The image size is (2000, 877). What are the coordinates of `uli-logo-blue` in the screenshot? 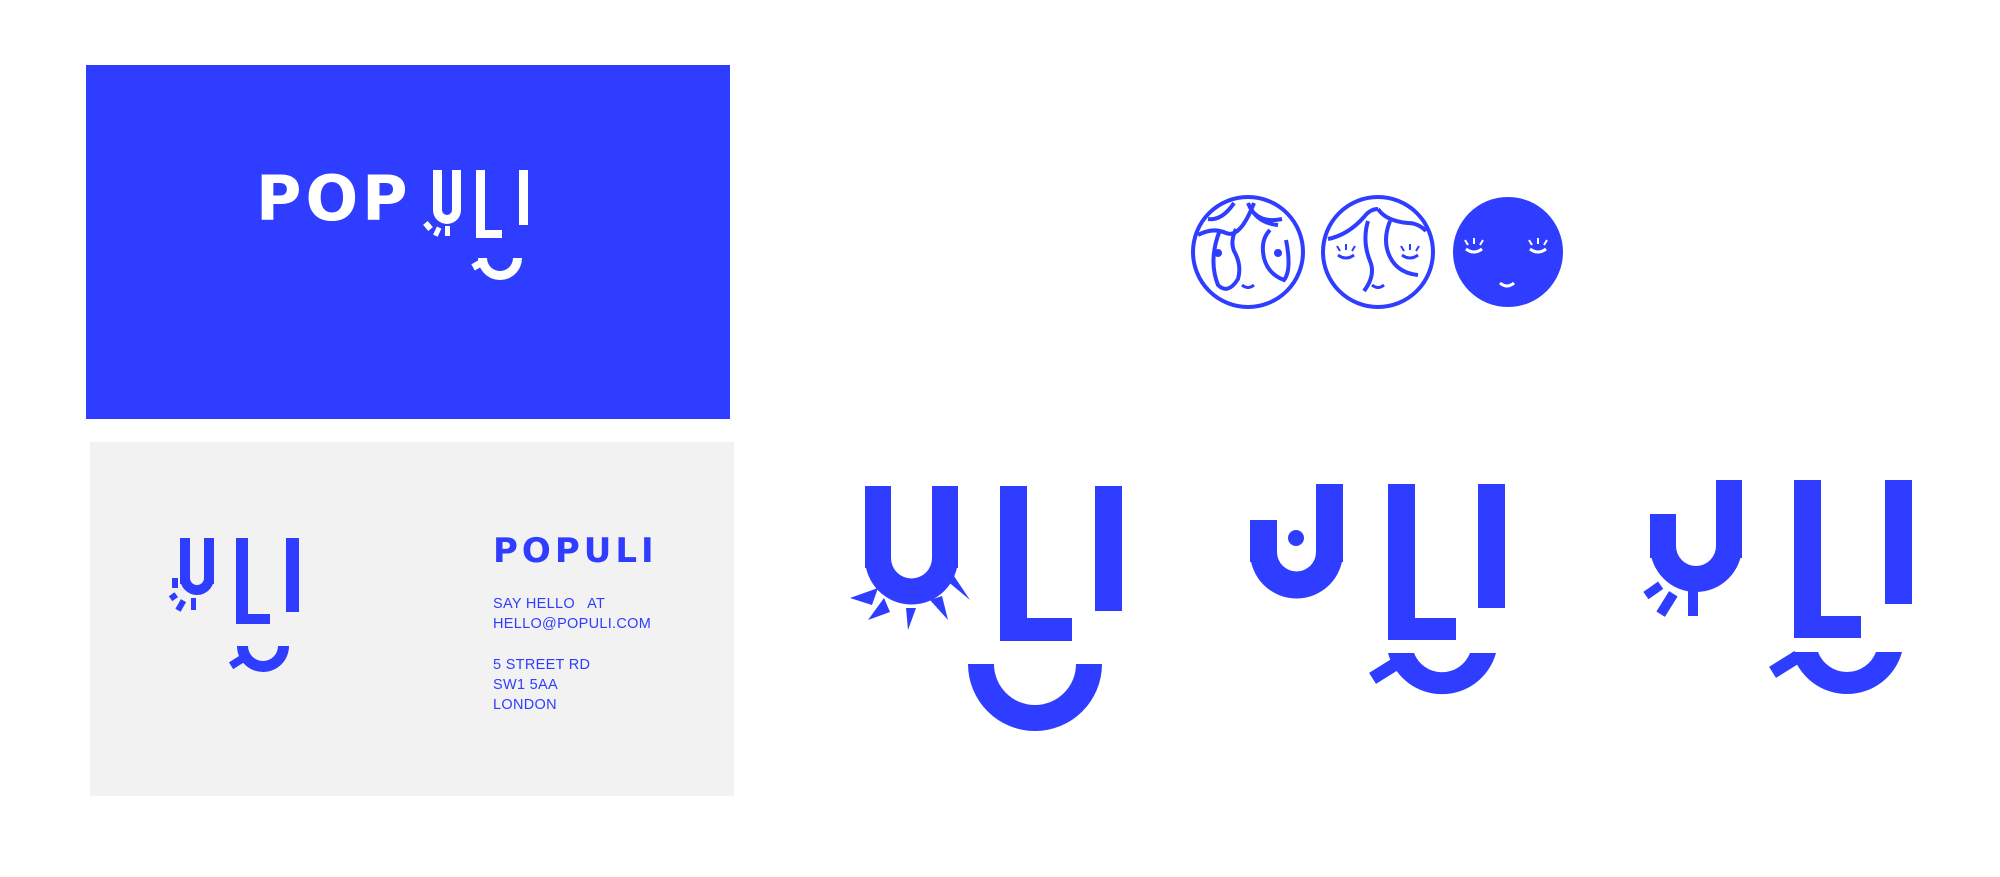 It's located at (233, 605).